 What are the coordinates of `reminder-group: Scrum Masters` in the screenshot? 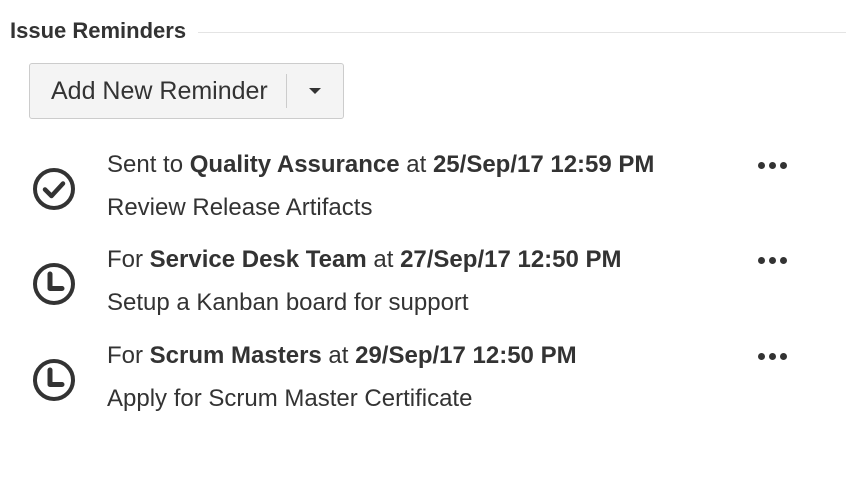 It's located at (235, 355).